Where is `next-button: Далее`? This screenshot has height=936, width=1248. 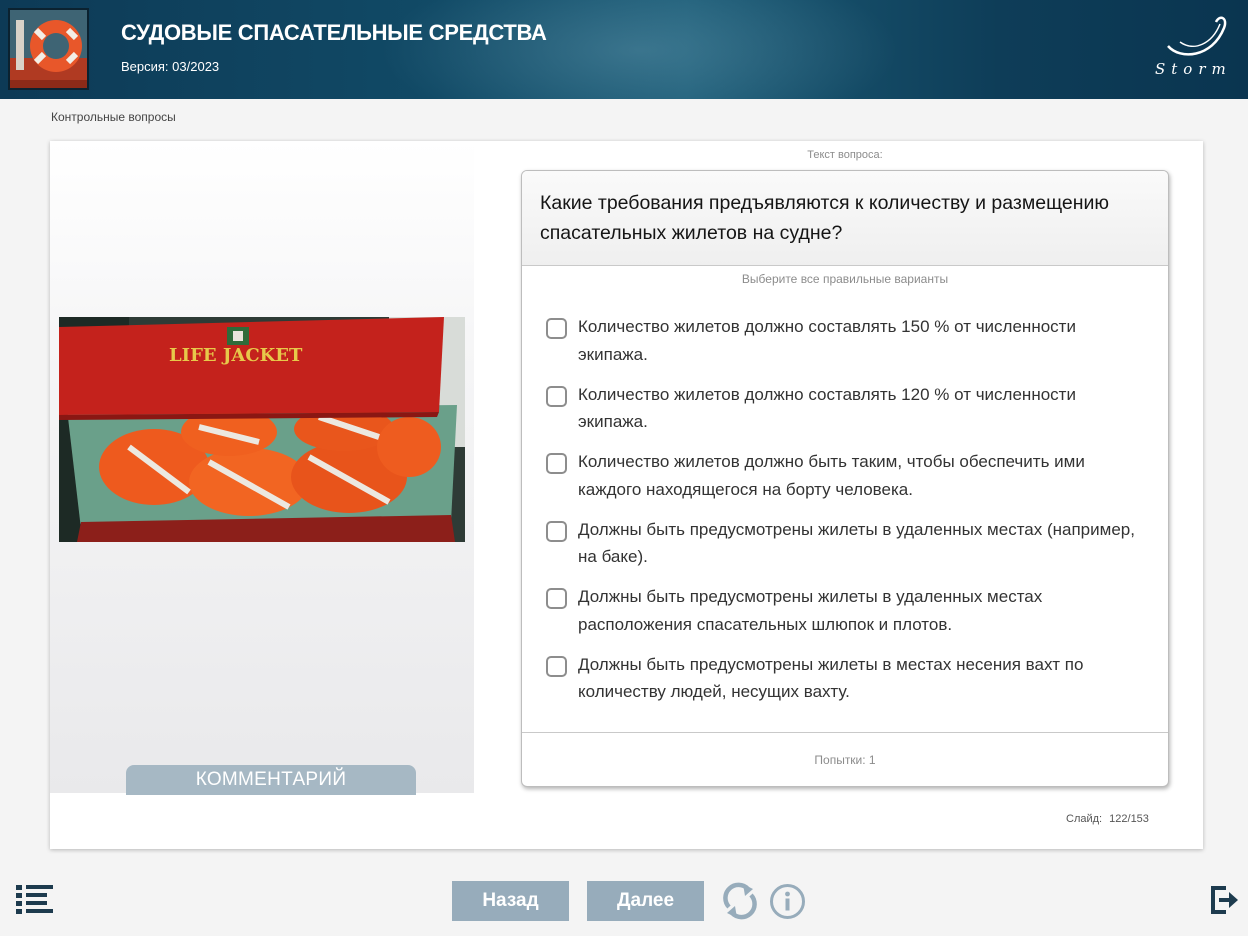 next-button: Далее is located at coordinates (645, 901).